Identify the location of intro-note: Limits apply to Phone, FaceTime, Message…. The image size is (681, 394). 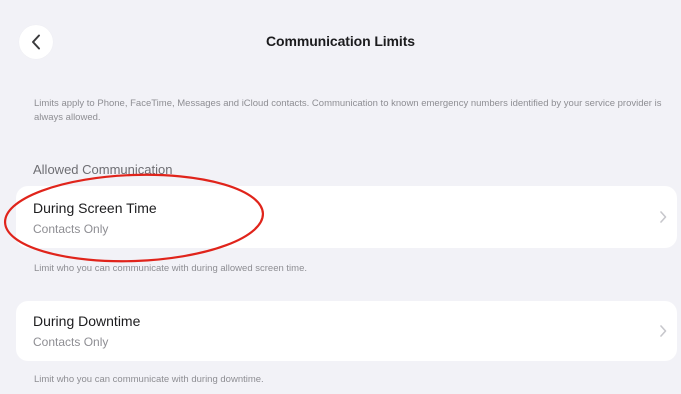
(348, 110).